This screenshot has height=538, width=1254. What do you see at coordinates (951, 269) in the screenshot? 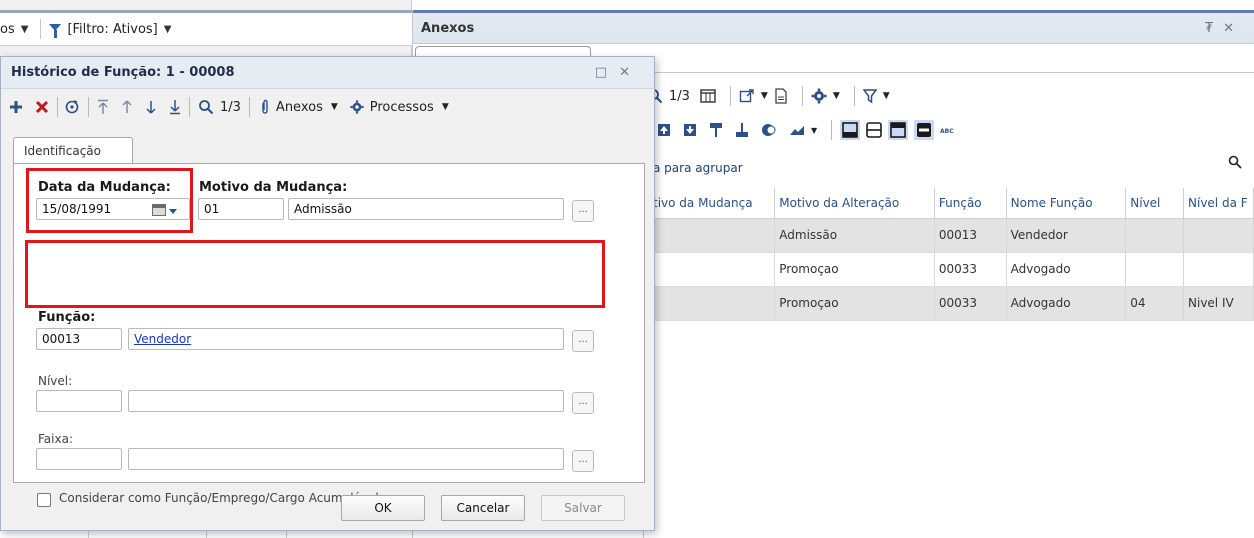
I see `table-row: Promoçao 00033 Advogado` at bounding box center [951, 269].